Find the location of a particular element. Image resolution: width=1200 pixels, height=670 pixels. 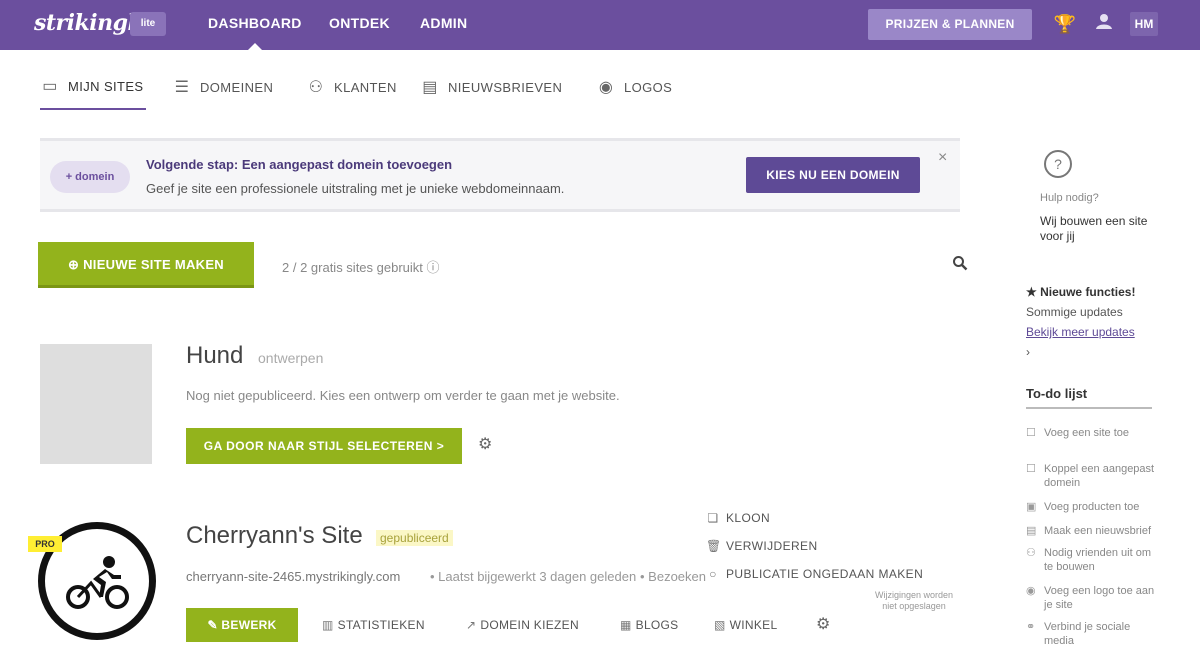

todo-item: ▤ Maak een nieuwsbrief is located at coordinates (1091, 531).